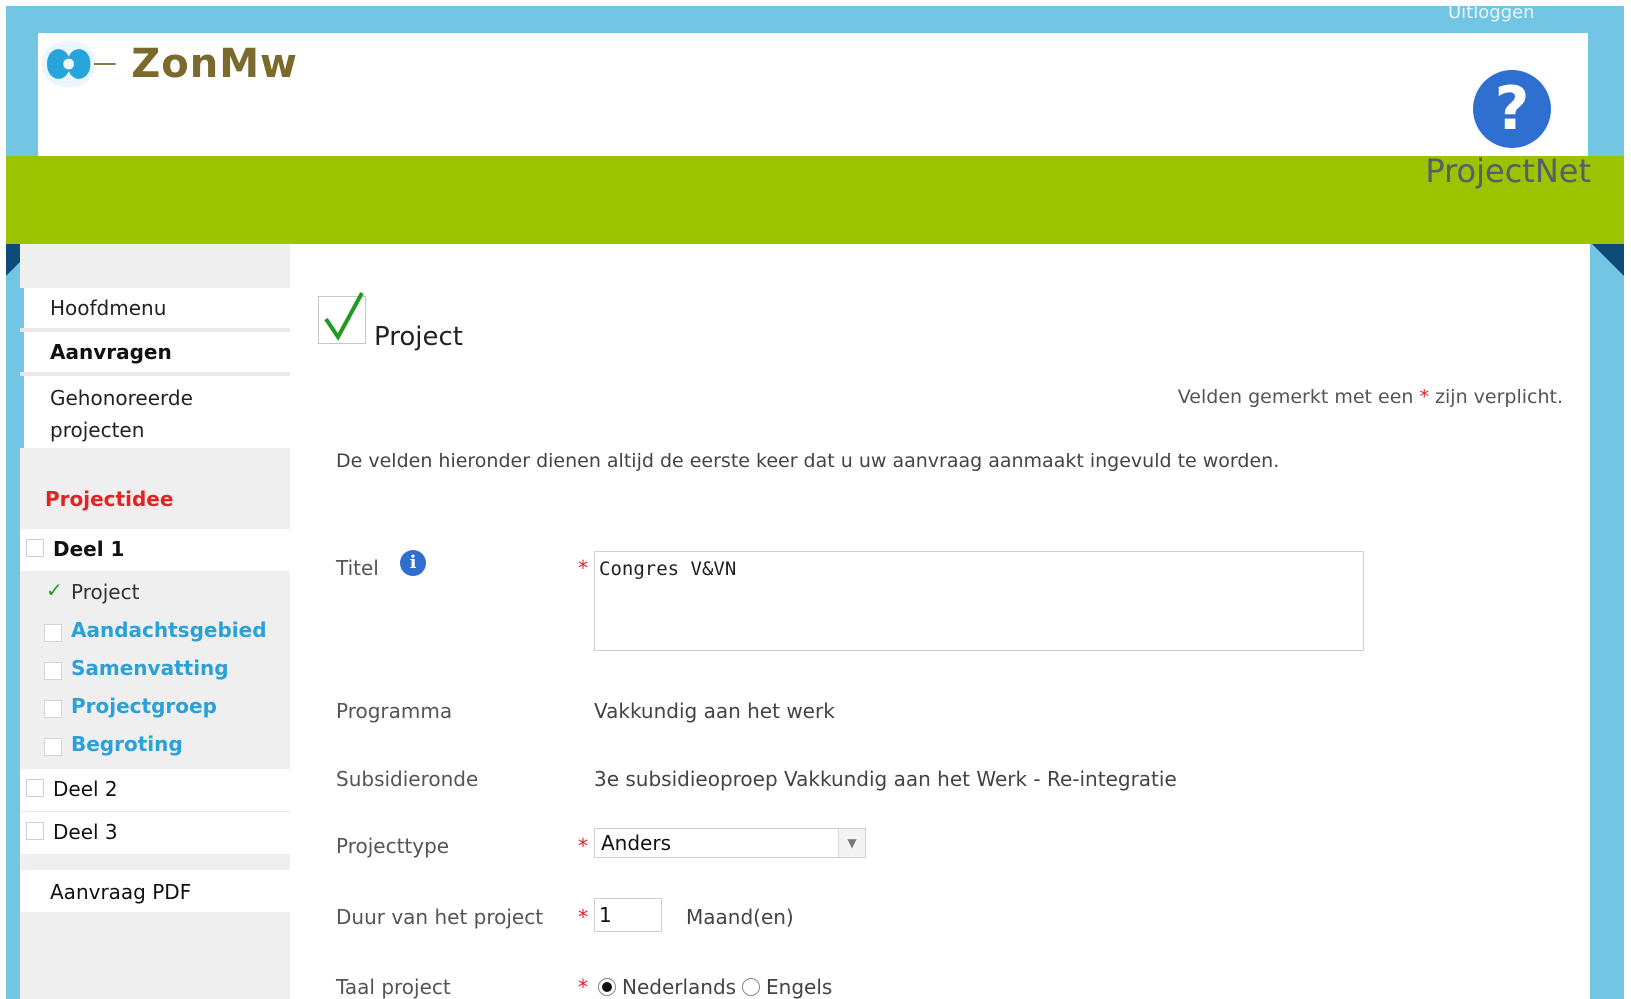 The width and height of the screenshot is (1631, 999). What do you see at coordinates (155, 790) in the screenshot?
I see `sidebar-item-deel-2: Deel 2` at bounding box center [155, 790].